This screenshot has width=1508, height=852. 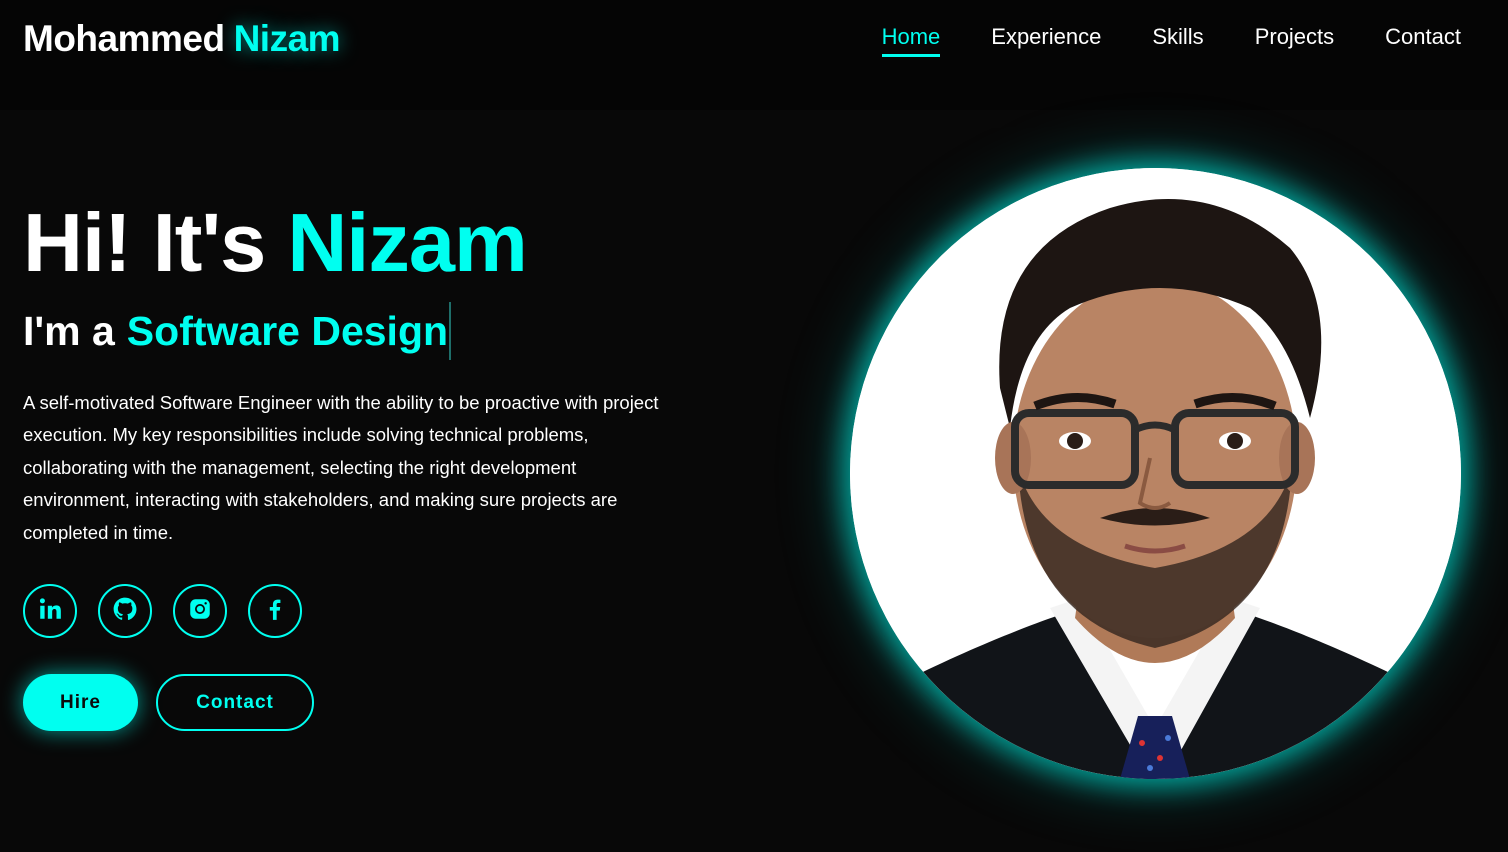 I want to click on instagram-link, so click(x=200, y=611).